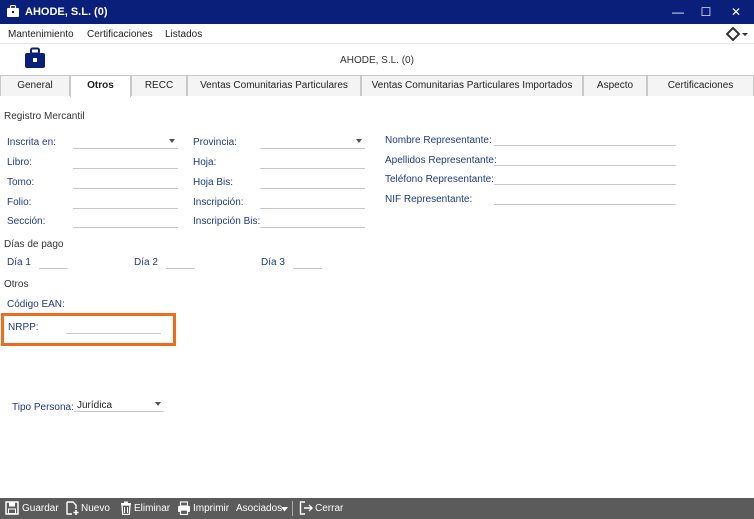 The image size is (754, 519). Describe the element at coordinates (16, 284) in the screenshot. I see `otros-section-title: Otros` at that location.